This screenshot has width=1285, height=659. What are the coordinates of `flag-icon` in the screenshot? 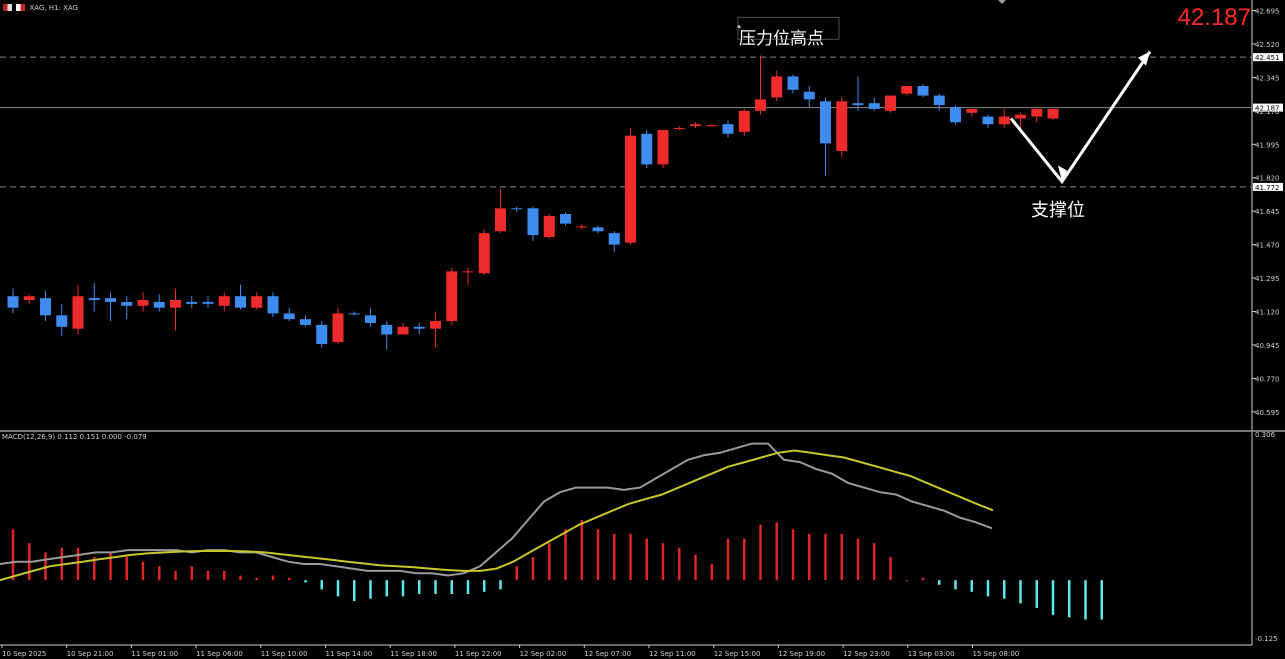 It's located at (21, 7).